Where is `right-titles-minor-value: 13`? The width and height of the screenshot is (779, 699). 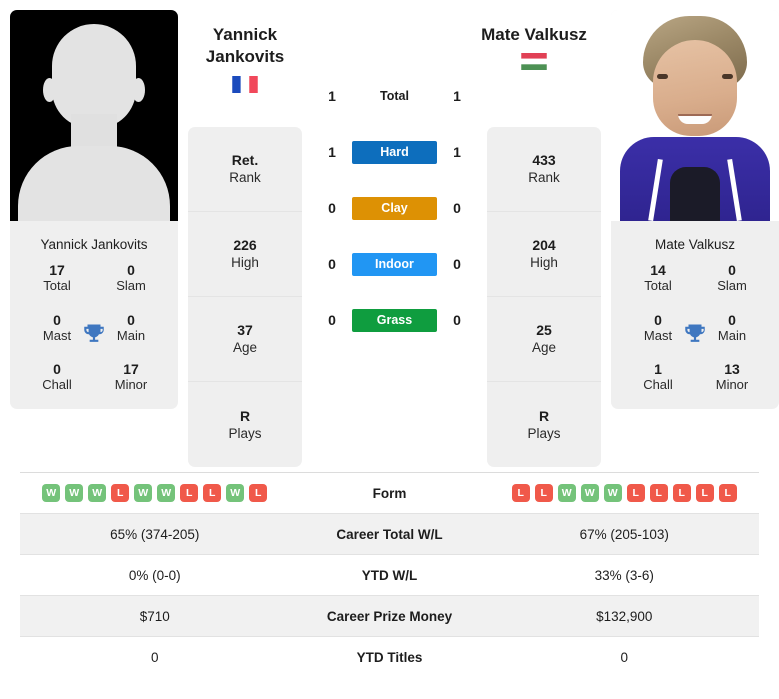
right-titles-minor-value: 13 is located at coordinates (732, 369).